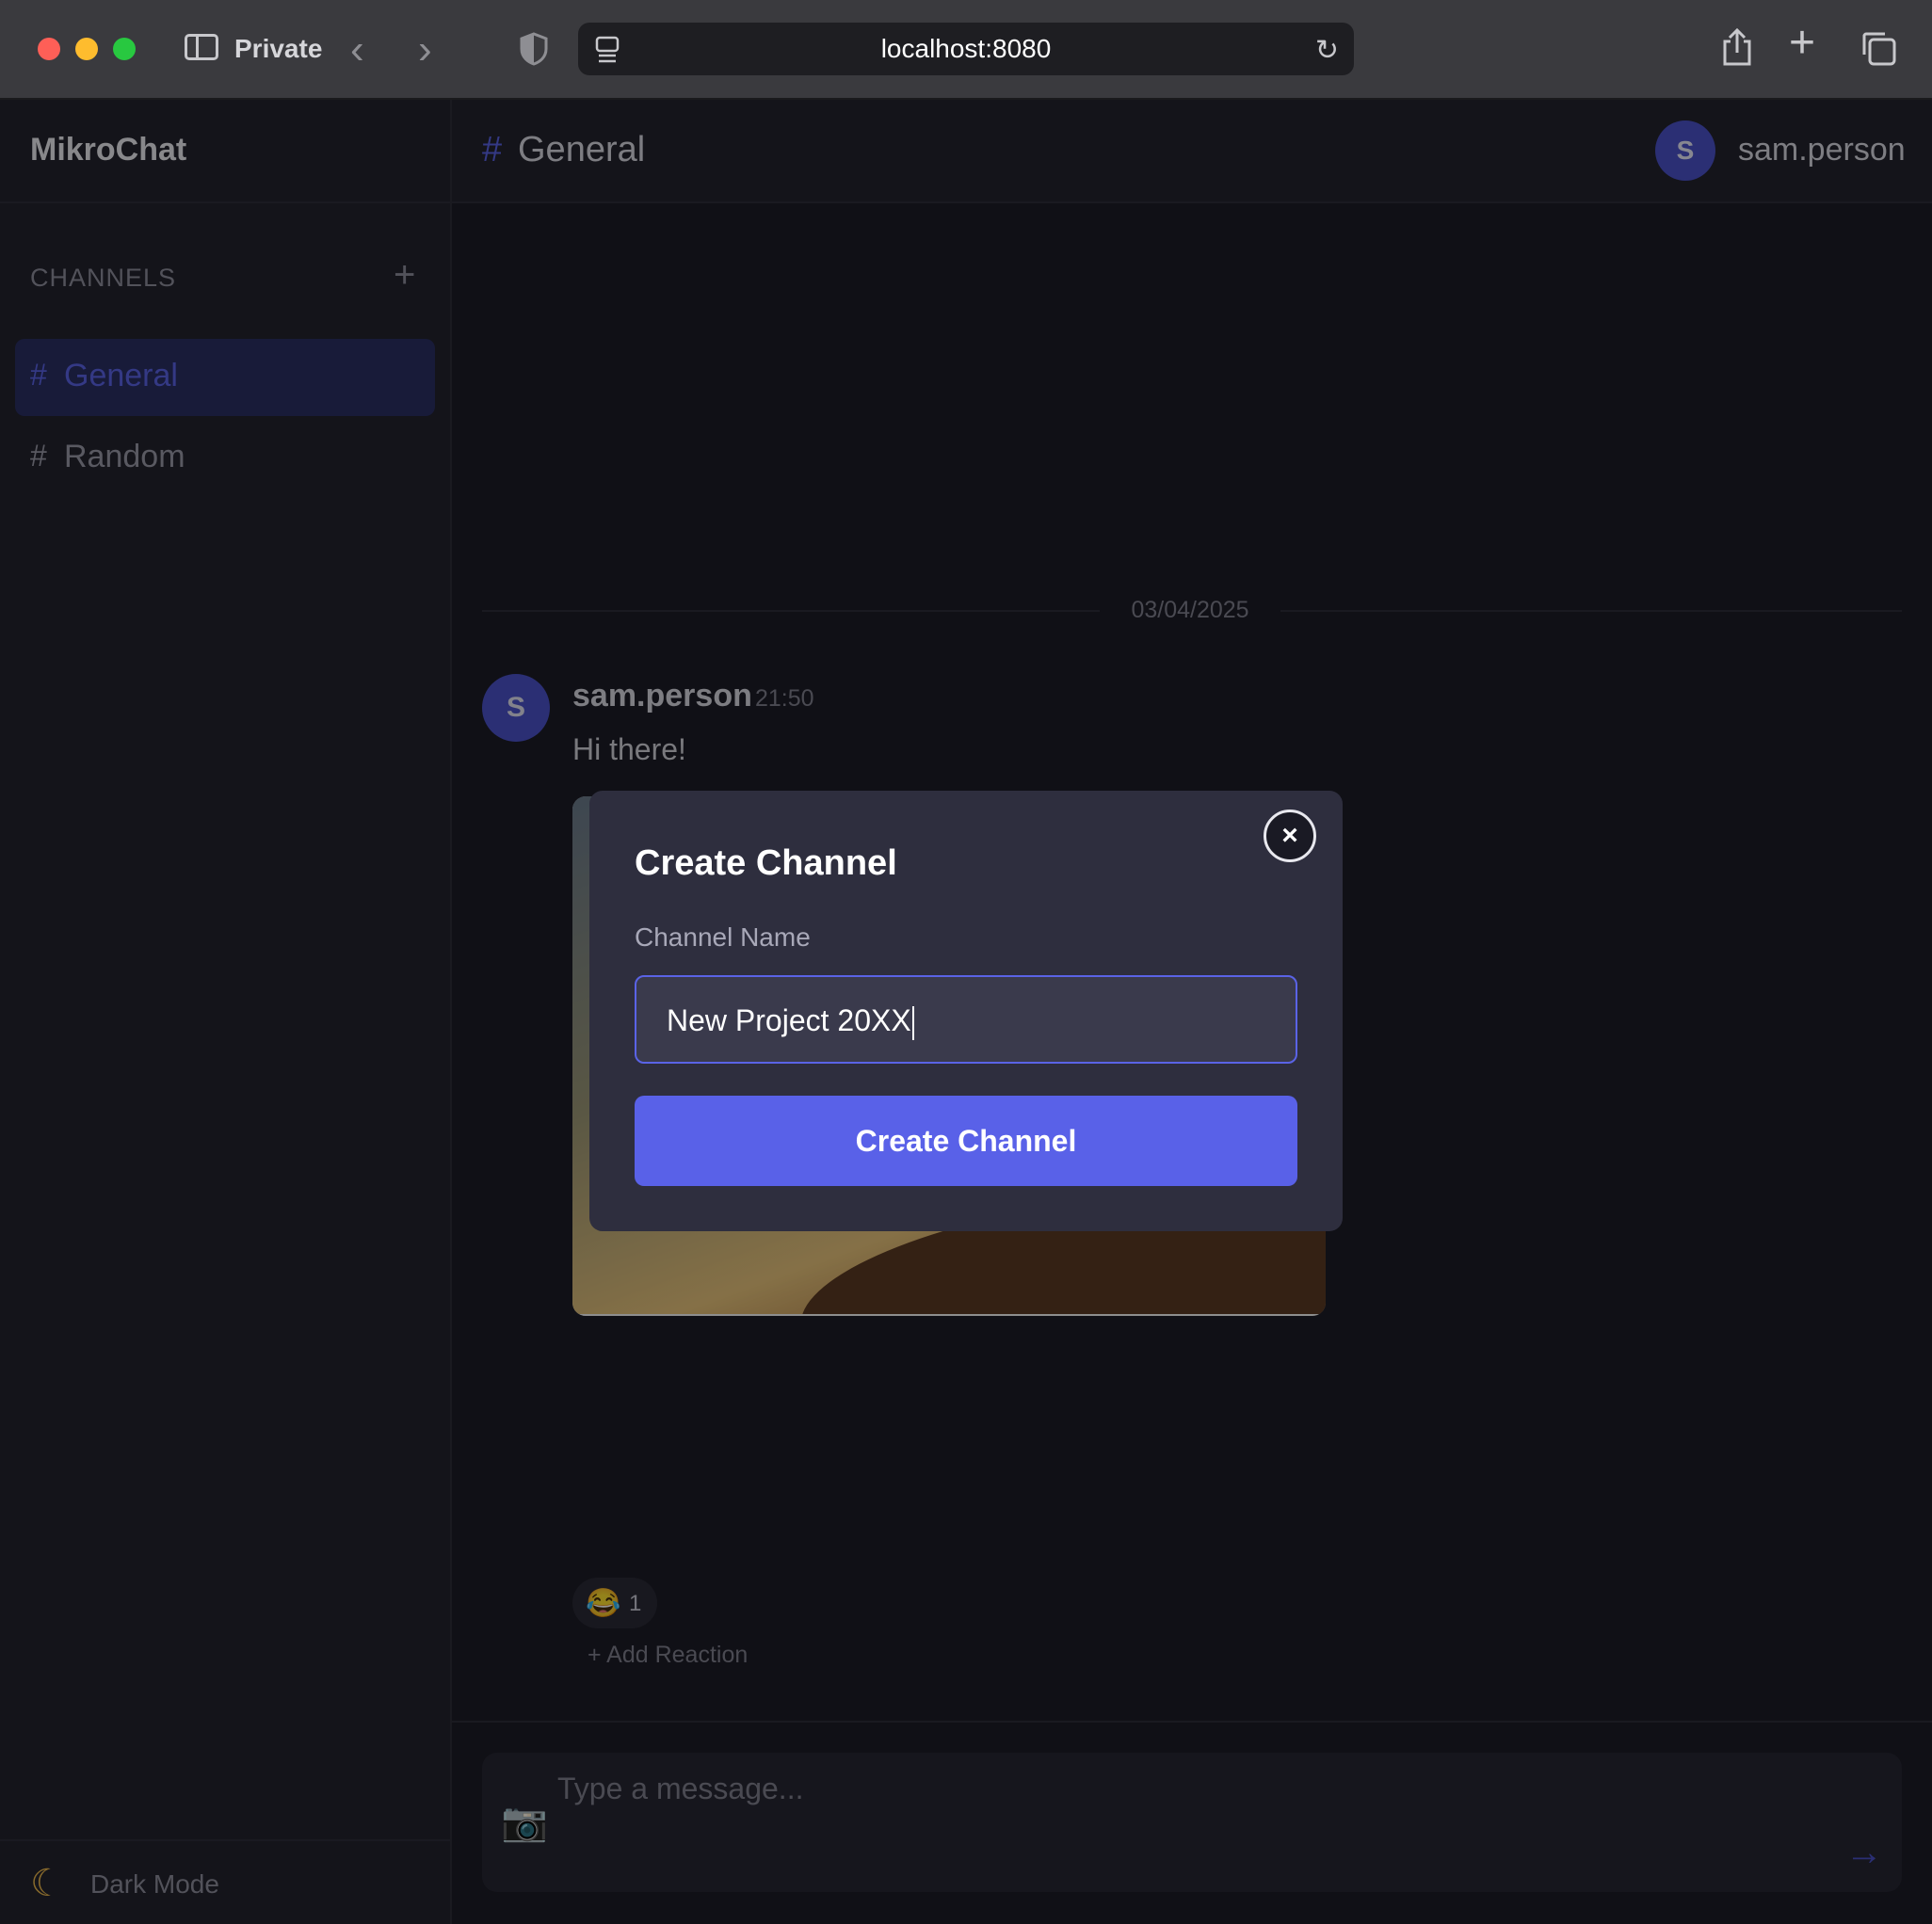  I want to click on channel-name-input: New Project 20XX, so click(966, 1019).